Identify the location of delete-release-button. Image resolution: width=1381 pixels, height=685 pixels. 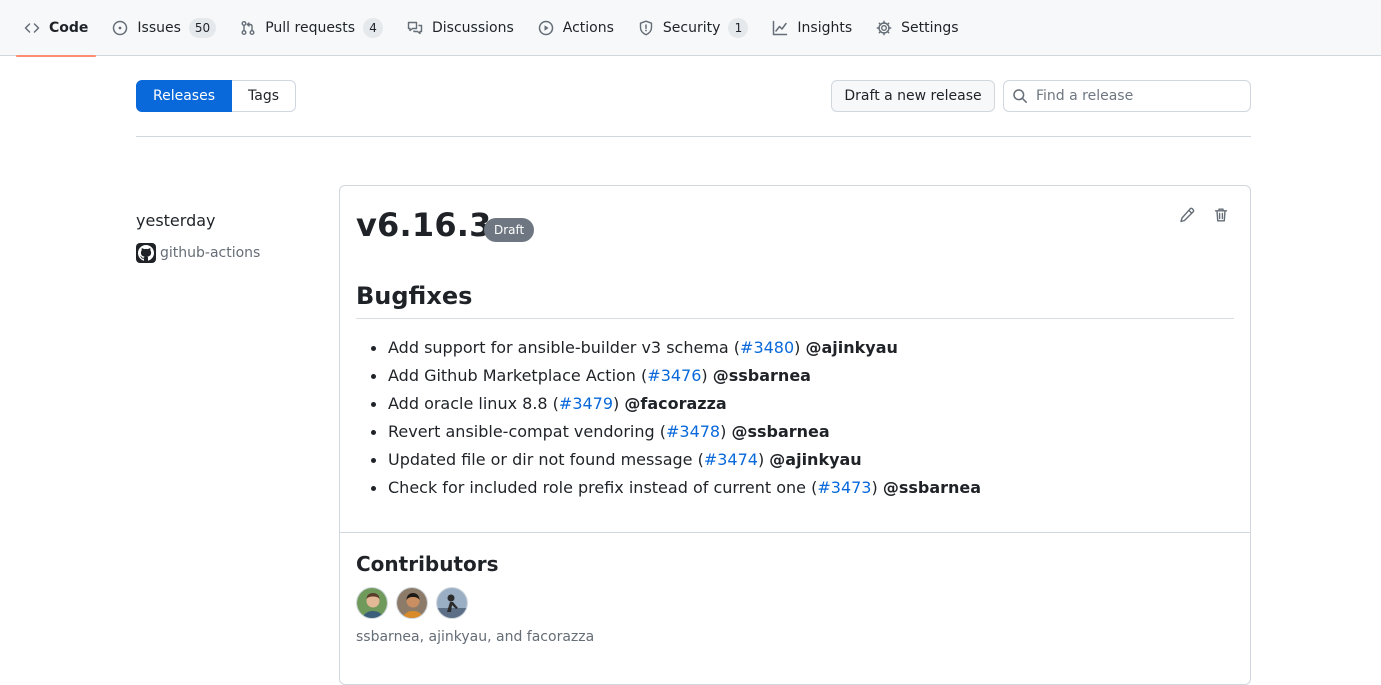
(1221, 217).